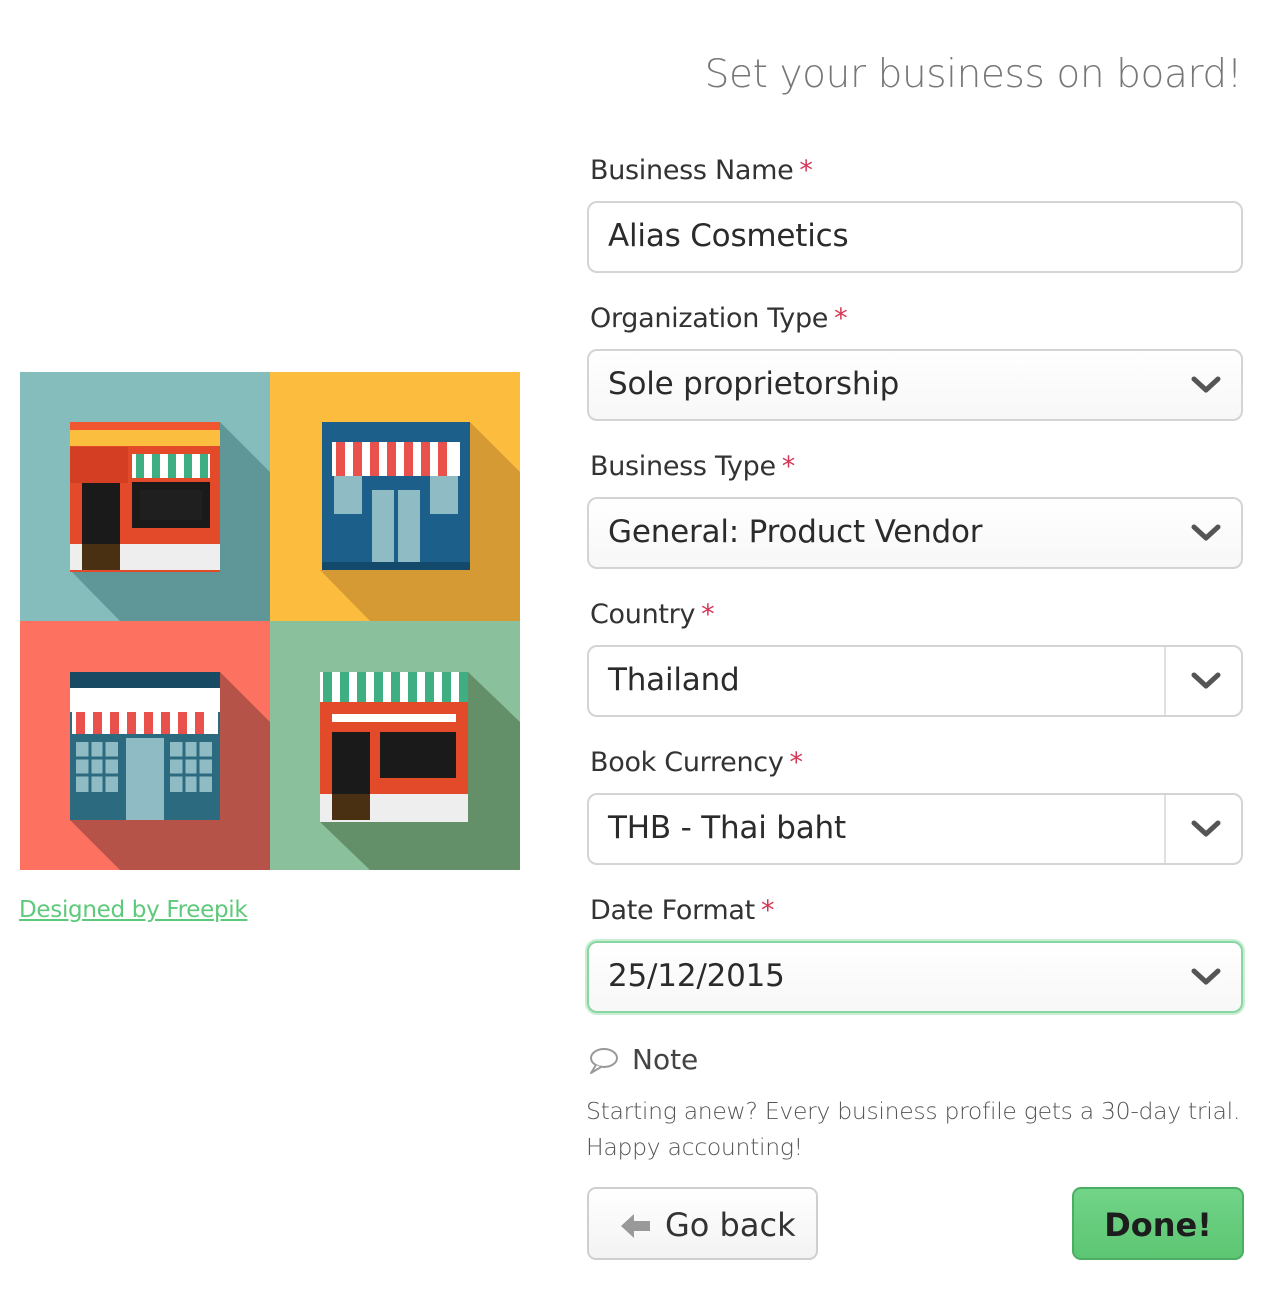 Image resolution: width=1262 pixels, height=1294 pixels. Describe the element at coordinates (915, 237) in the screenshot. I see `business-name-input: Alias Cosmetics` at that location.